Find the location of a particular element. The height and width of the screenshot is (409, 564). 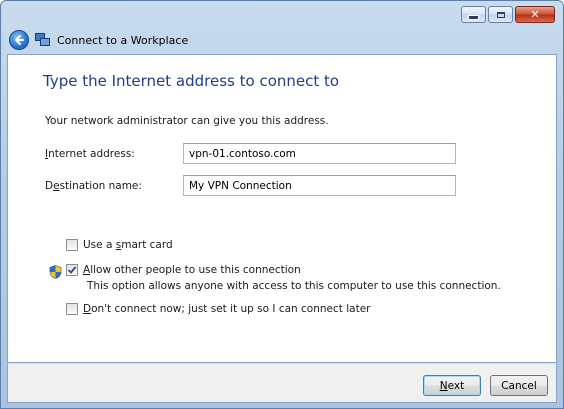

smart-card-label: Use a smart card is located at coordinates (128, 245).